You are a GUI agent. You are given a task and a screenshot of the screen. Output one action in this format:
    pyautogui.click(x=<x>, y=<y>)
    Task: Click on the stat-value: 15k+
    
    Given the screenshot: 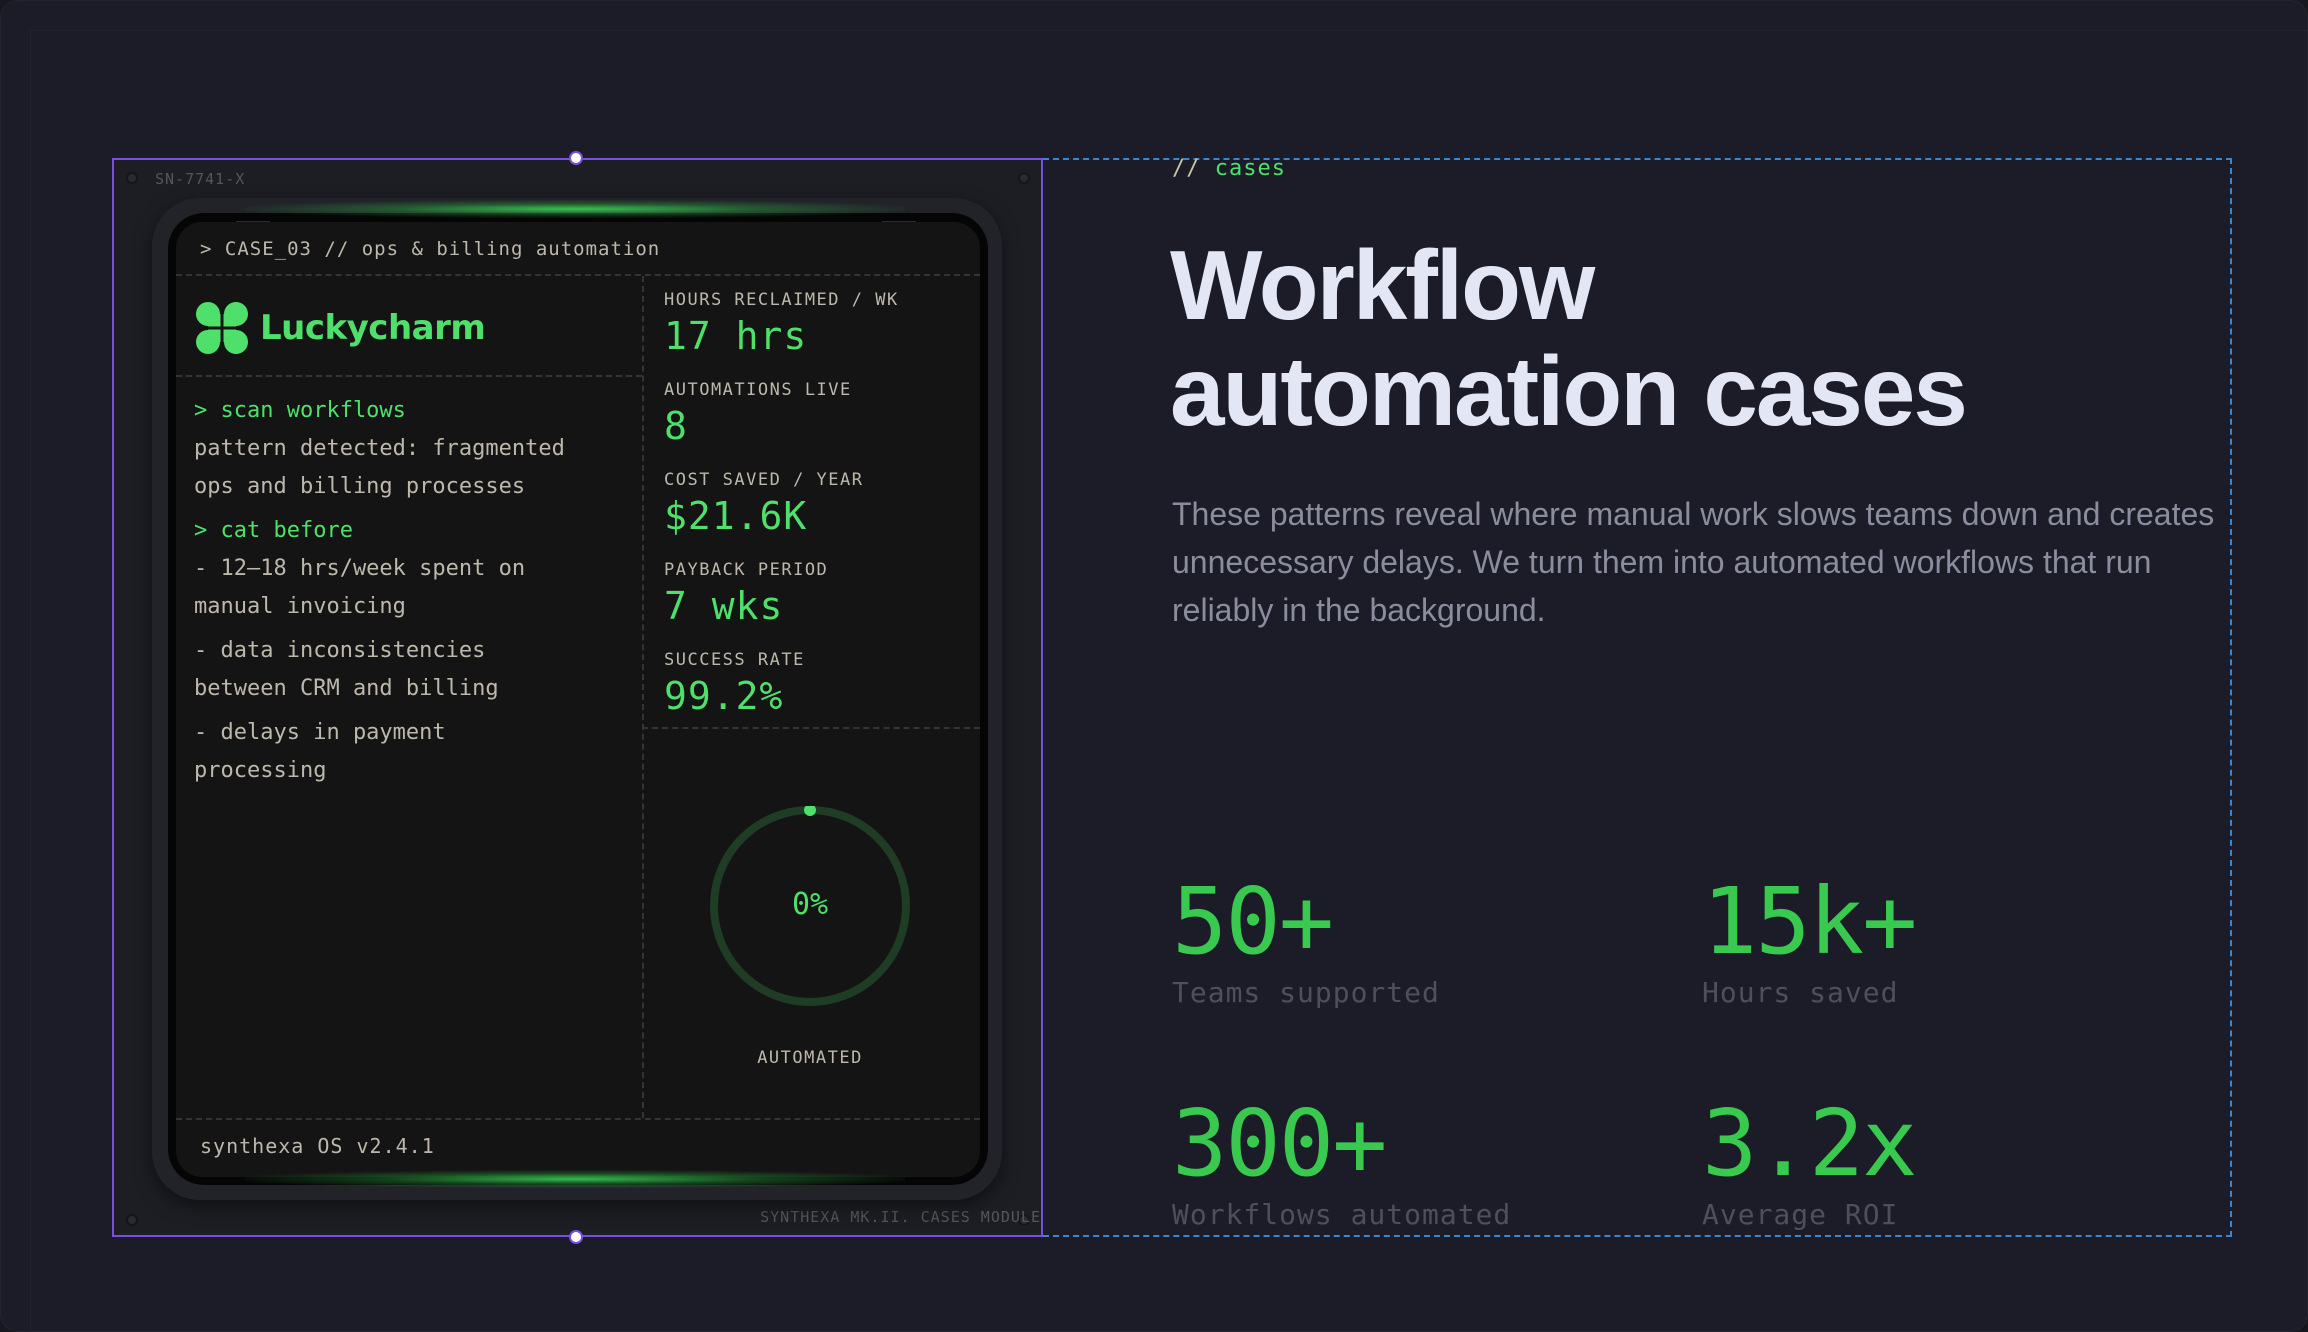 What is the action you would take?
    pyautogui.click(x=1810, y=921)
    